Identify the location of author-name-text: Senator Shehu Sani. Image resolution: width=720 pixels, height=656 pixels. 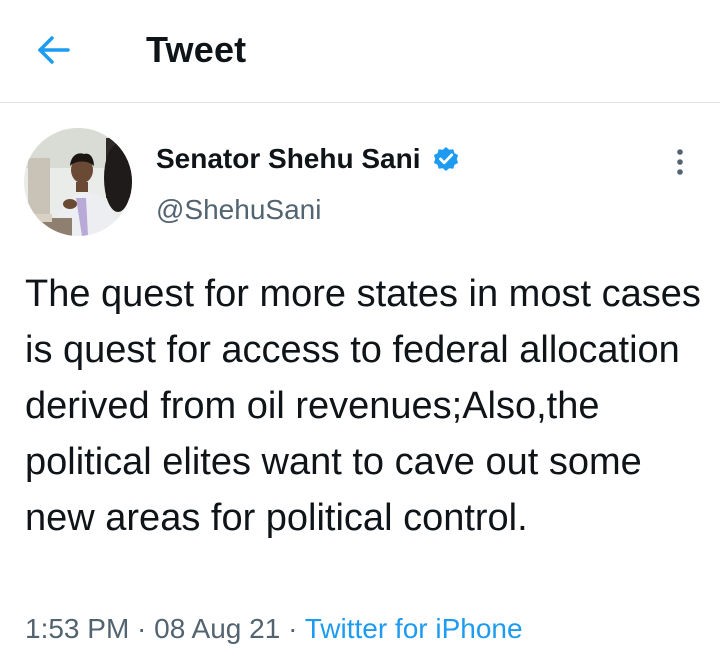
(288, 158).